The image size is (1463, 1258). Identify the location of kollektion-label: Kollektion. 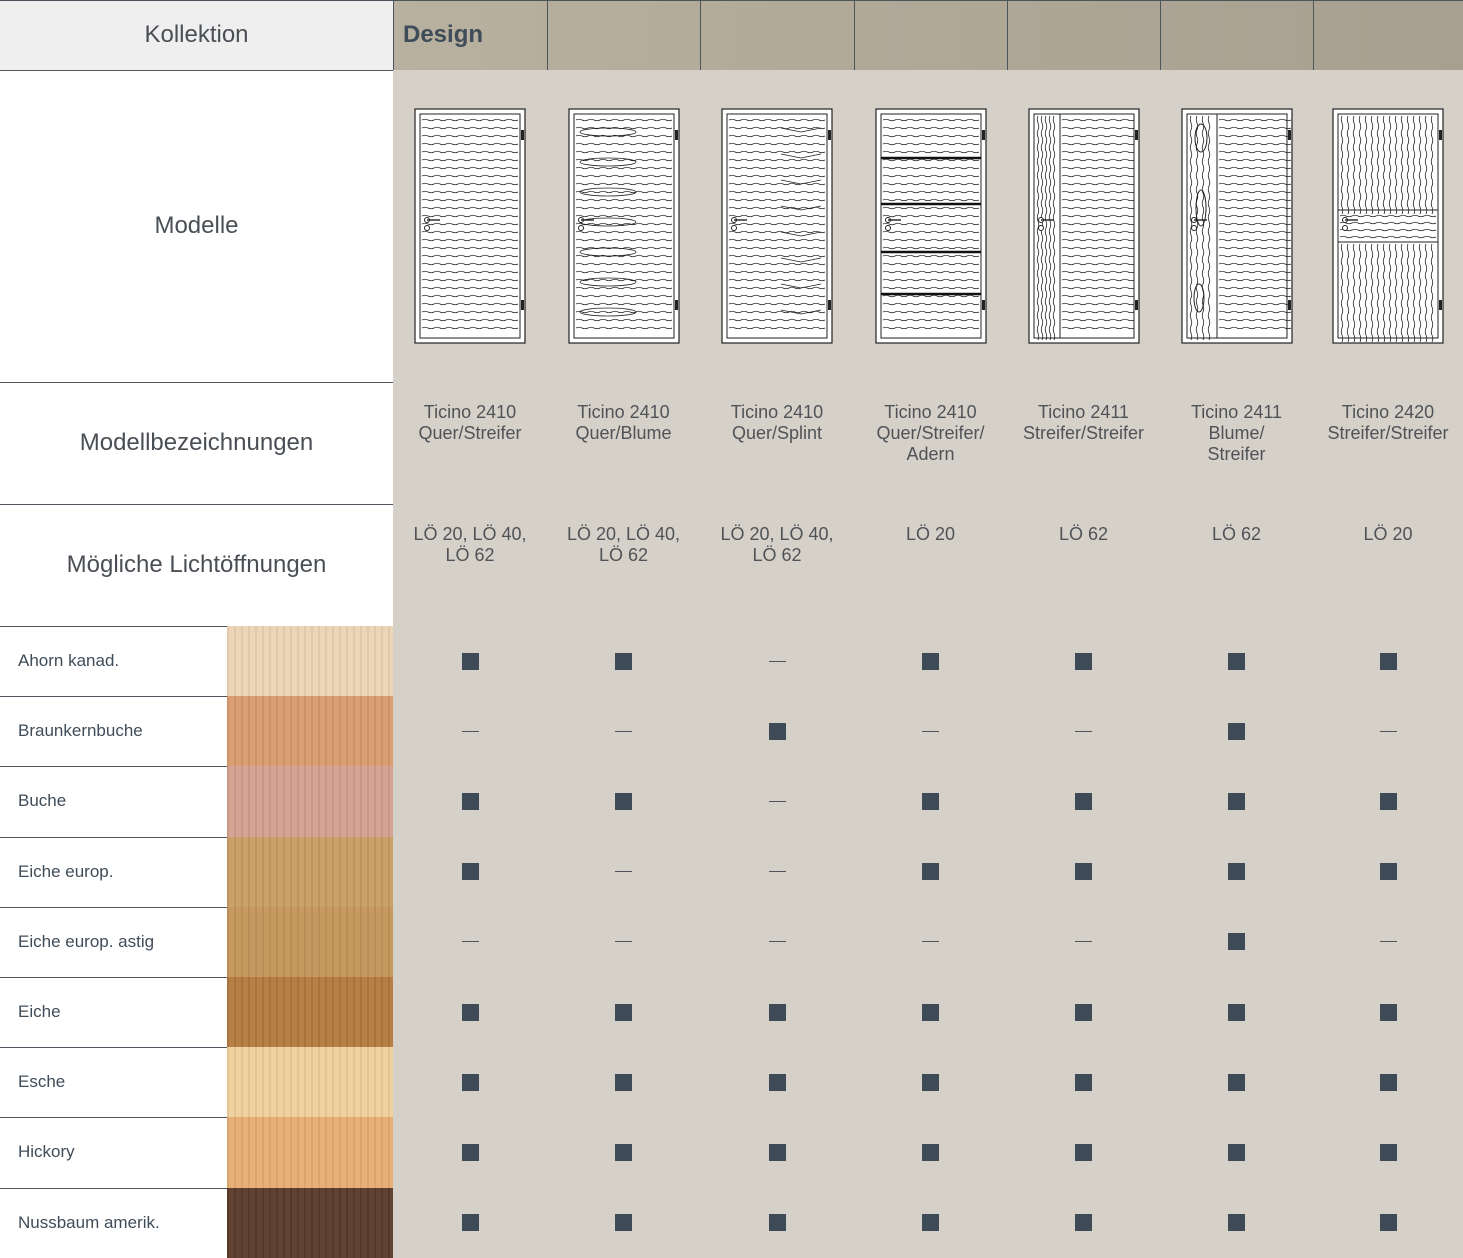
(196, 34).